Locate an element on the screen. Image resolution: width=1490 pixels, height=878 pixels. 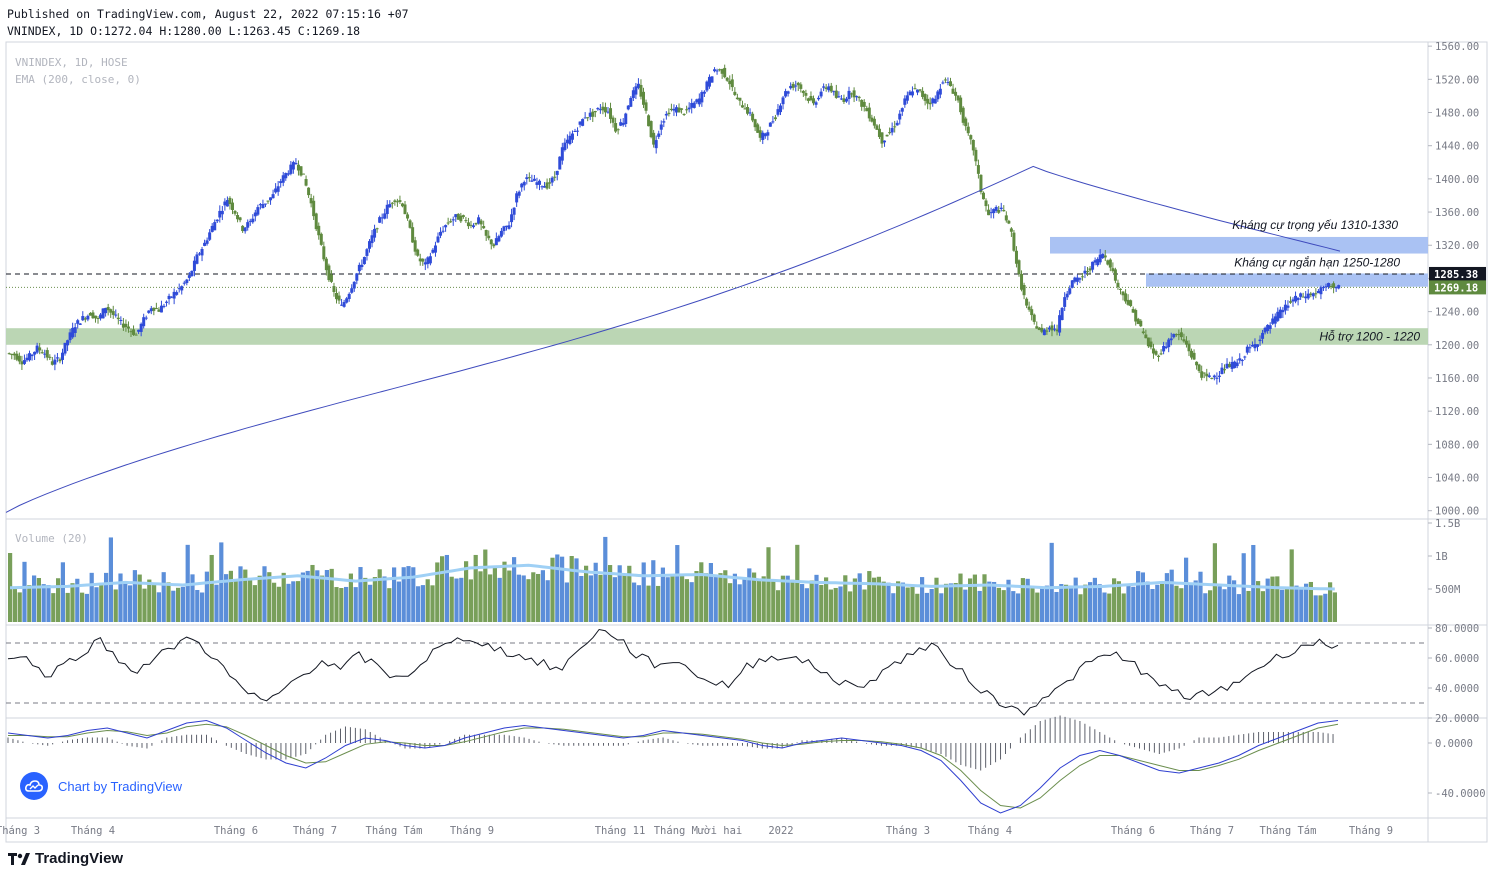
tradingview-watermark: Chart by TradingView is located at coordinates (101, 786).